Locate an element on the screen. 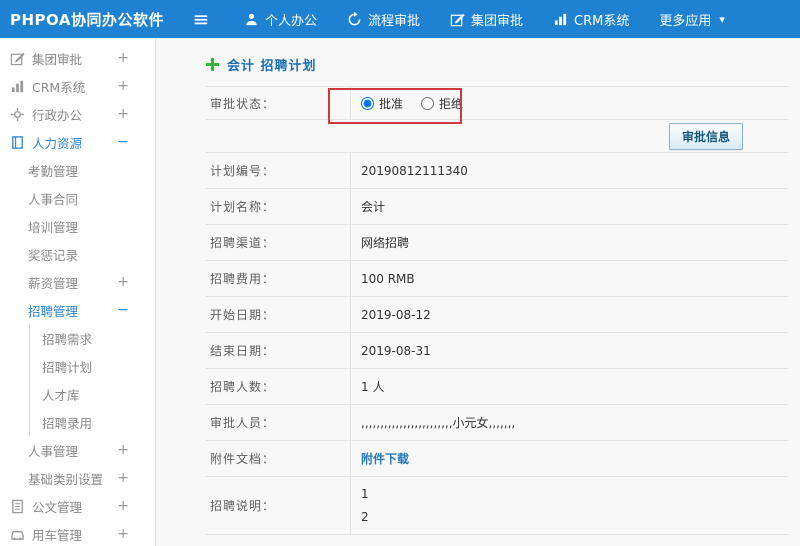 Image resolution: width=800 pixels, height=546 pixels. sidebar-item-label: 集团审批 is located at coordinates (57, 59).